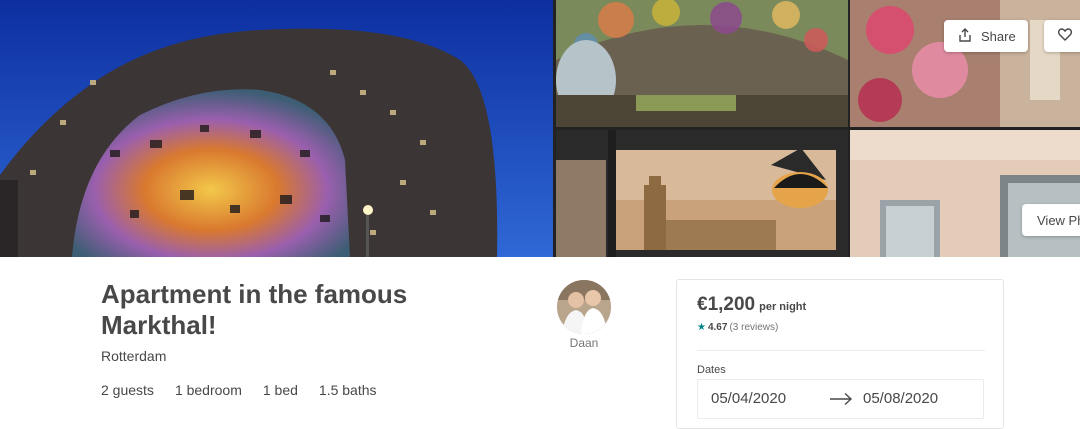 The height and width of the screenshot is (429, 1080). I want to click on nightly-price: €1,200, so click(726, 304).